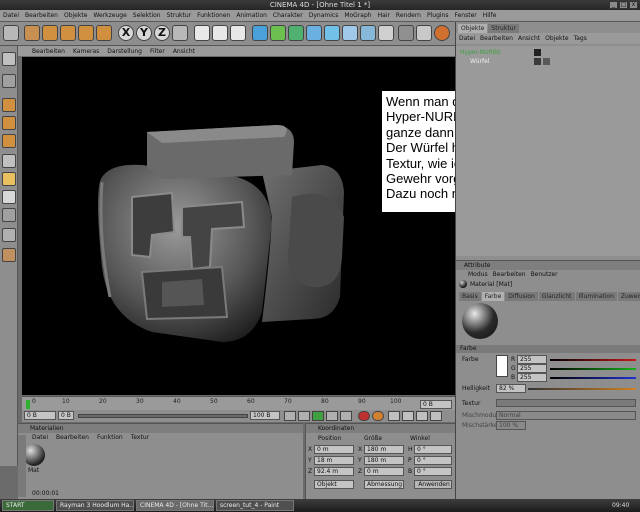 This screenshot has height=512, width=640. What do you see at coordinates (104, 33) in the screenshot?
I see `recent-tool-icon` at bounding box center [104, 33].